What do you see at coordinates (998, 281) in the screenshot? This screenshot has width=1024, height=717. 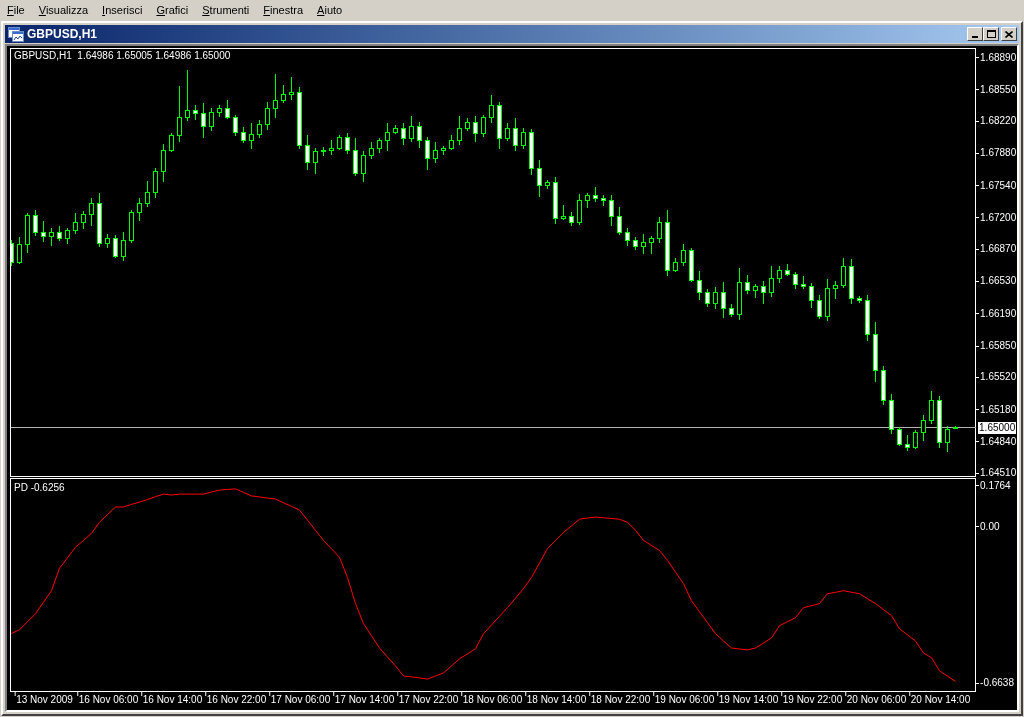 I see `price-axis-label: 1.66530` at bounding box center [998, 281].